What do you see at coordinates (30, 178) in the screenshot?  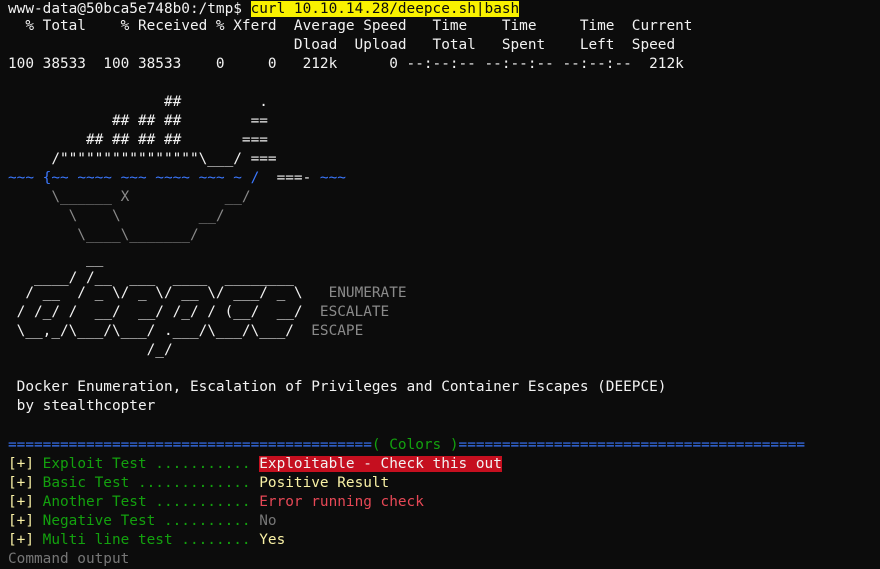 I see `banner-wave-left: ~~~ {` at bounding box center [30, 178].